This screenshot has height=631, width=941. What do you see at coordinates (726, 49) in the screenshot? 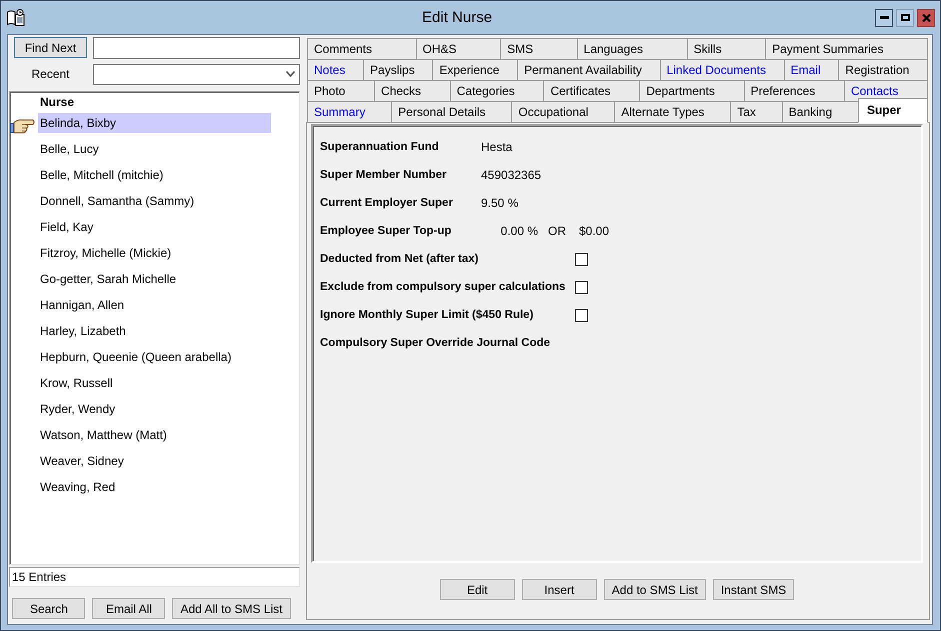
I see `tab: Skills` at bounding box center [726, 49].